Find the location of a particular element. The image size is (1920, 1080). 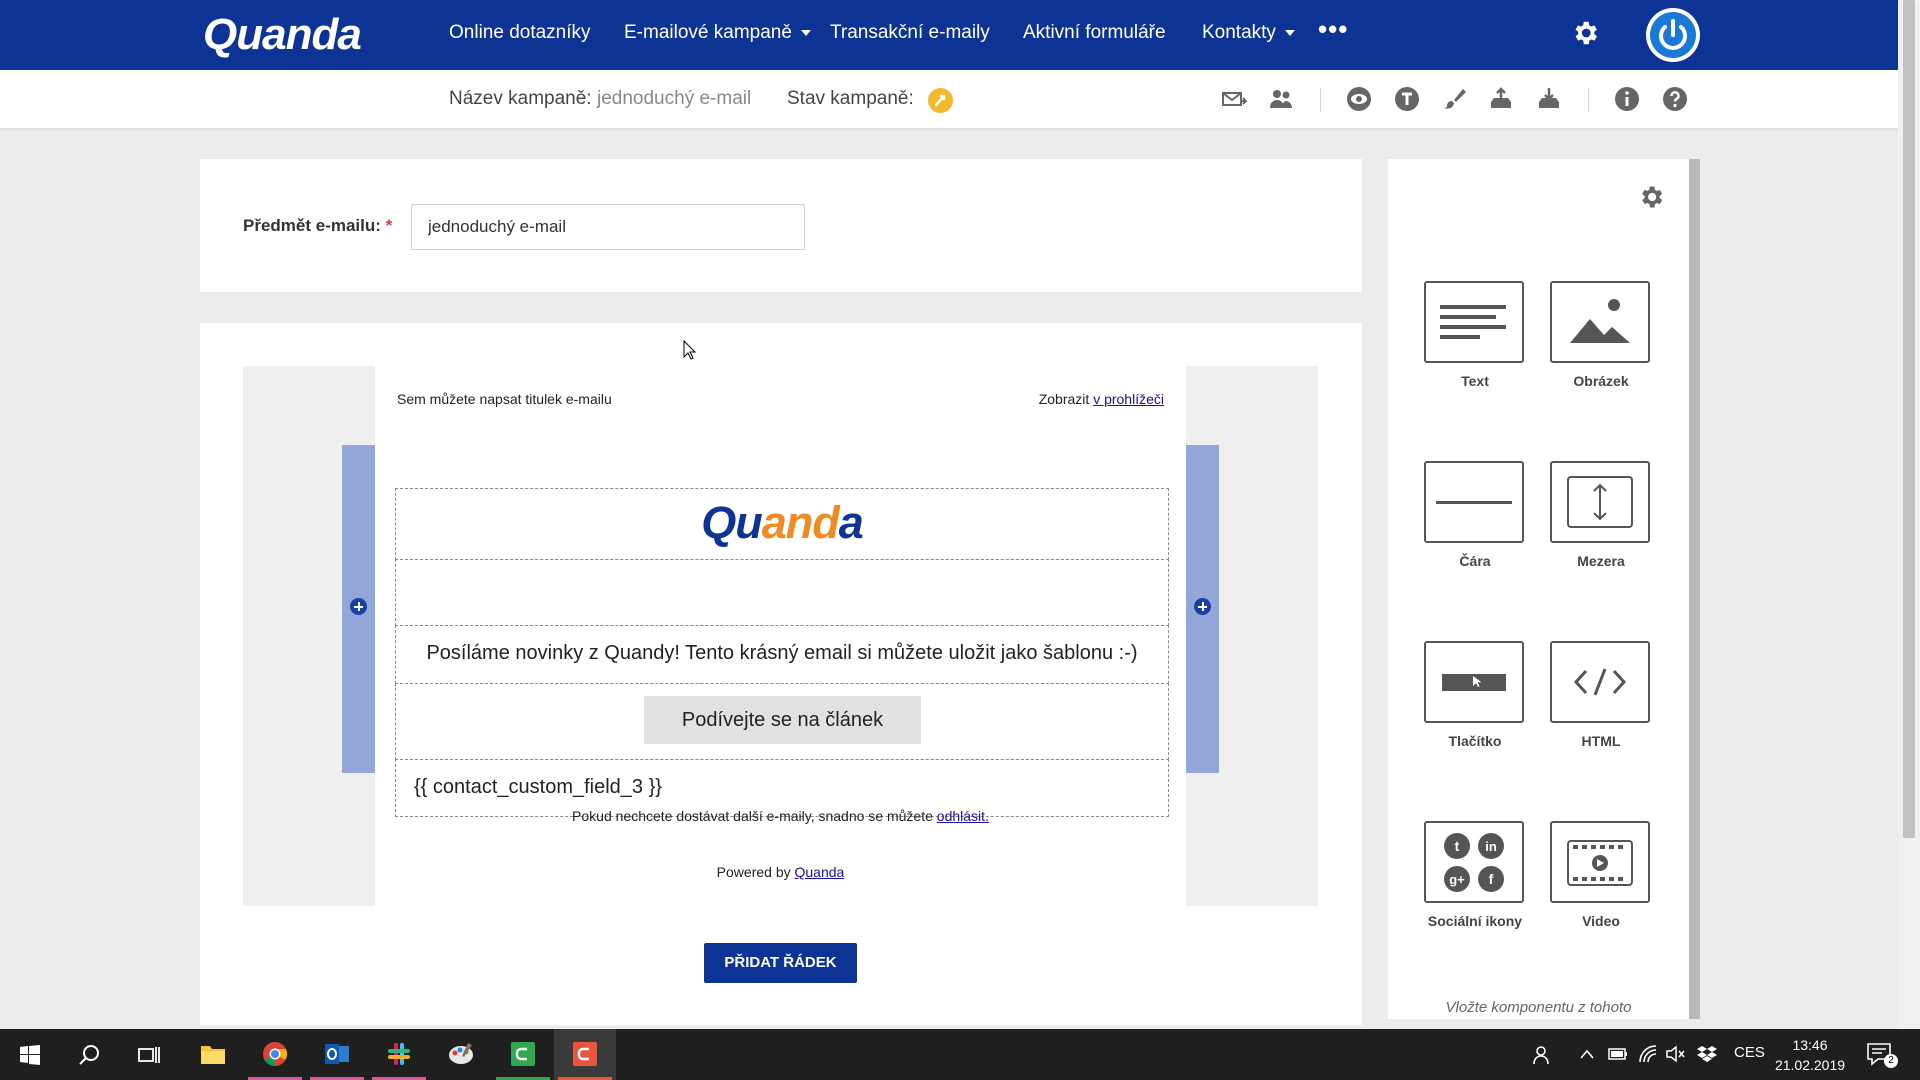

email-header-text: Sem můžete napsat titulek e-mailu is located at coordinates (504, 399).